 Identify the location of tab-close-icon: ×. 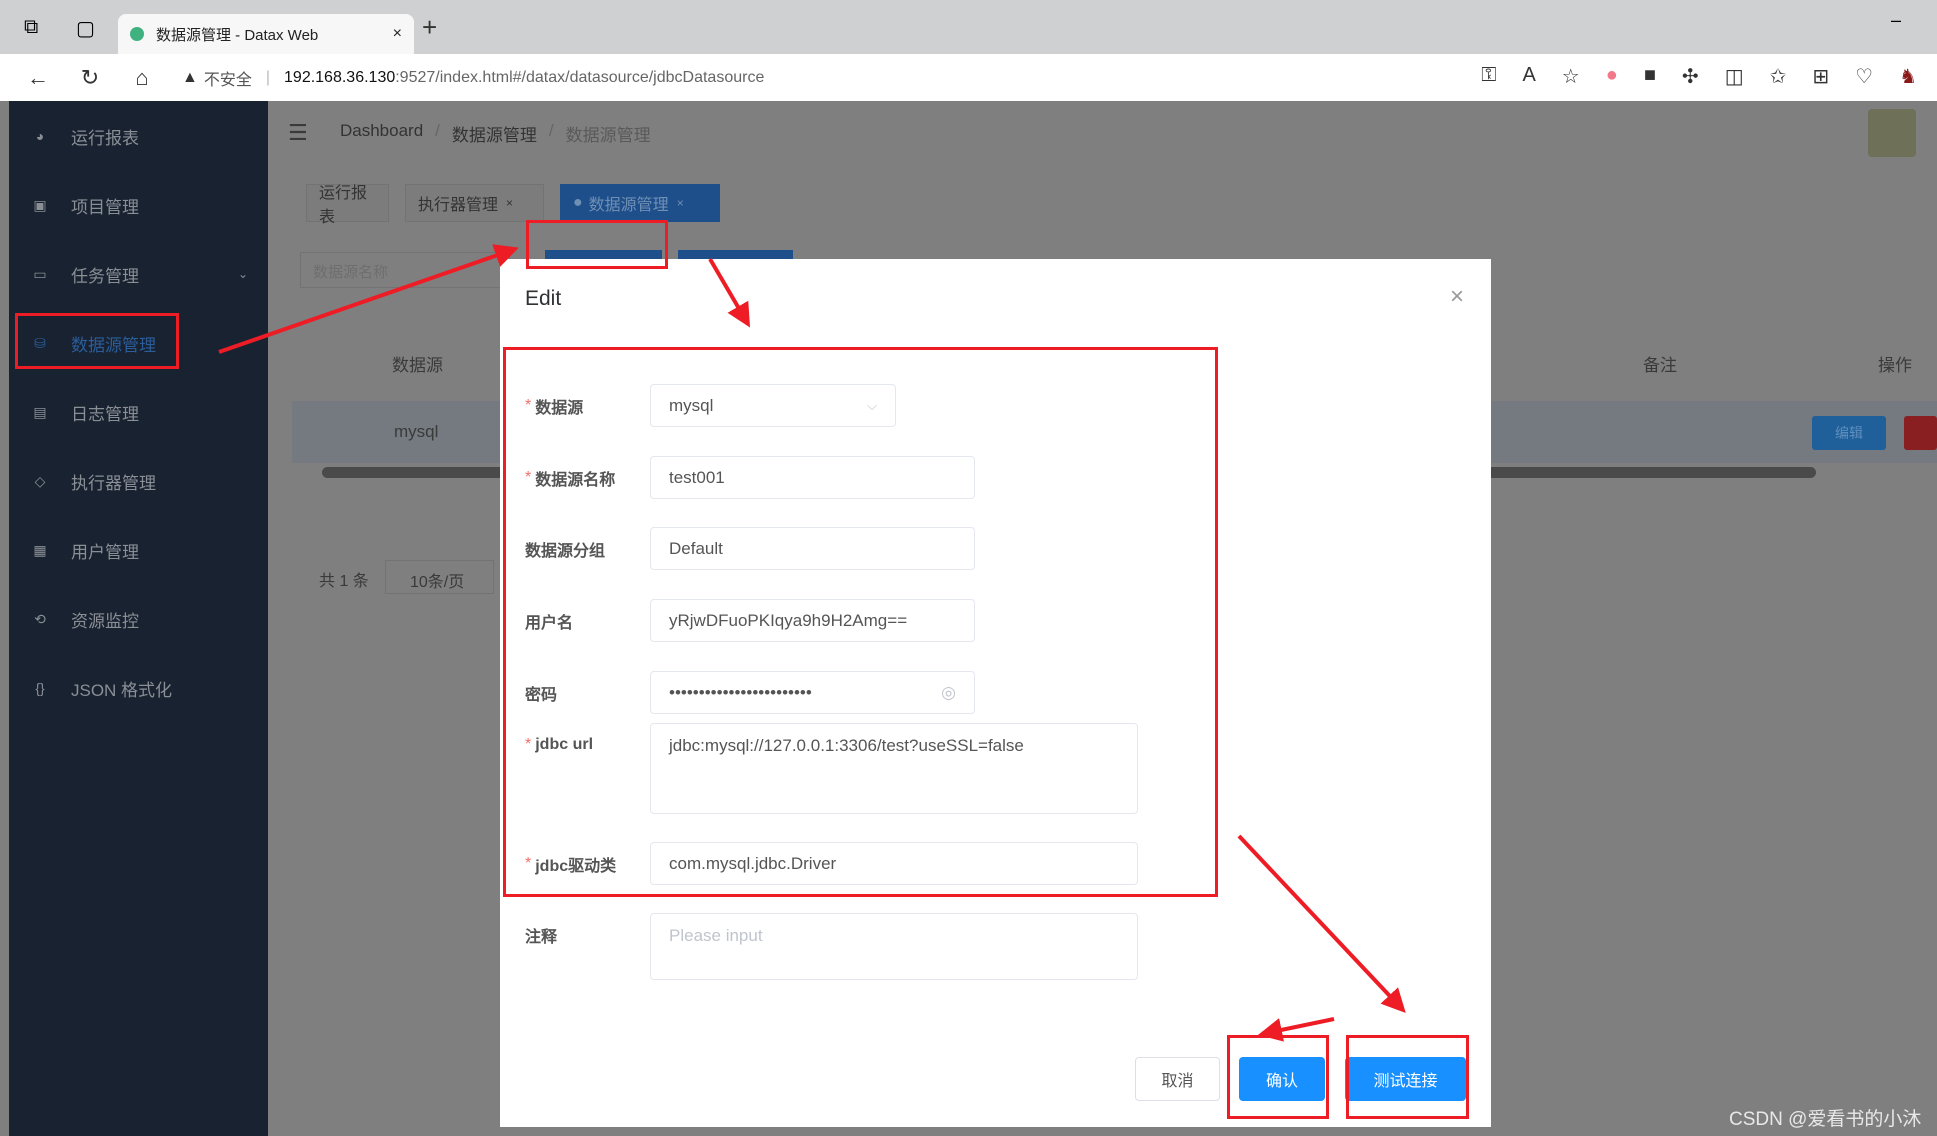
(397, 34).